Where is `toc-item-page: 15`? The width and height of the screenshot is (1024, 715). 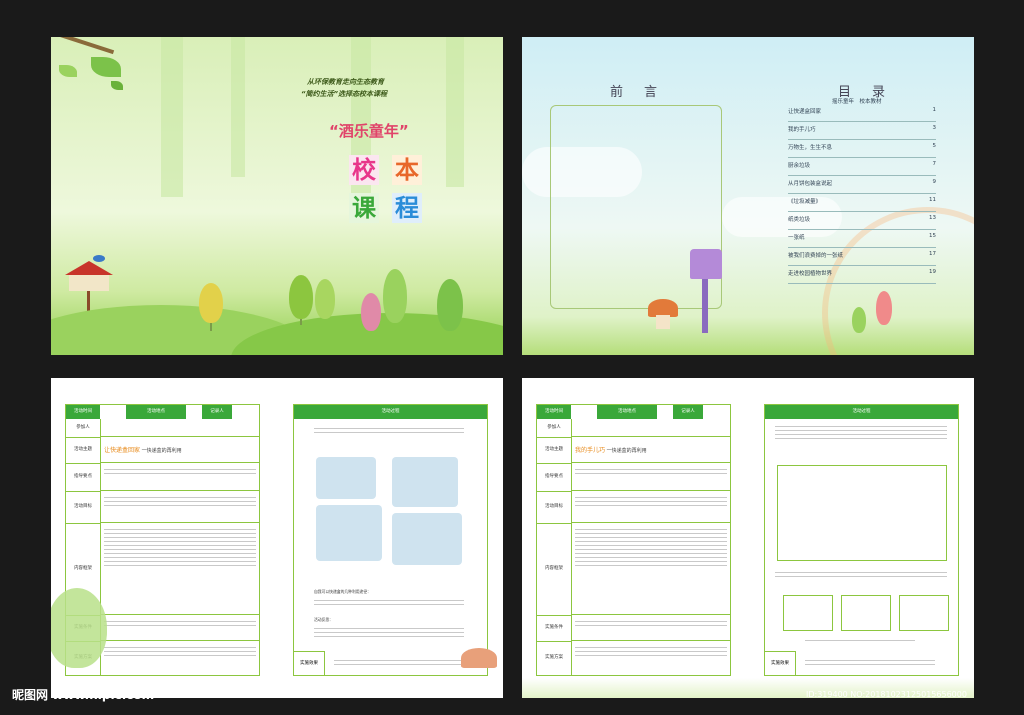
toc-item-page: 15 is located at coordinates (932, 236).